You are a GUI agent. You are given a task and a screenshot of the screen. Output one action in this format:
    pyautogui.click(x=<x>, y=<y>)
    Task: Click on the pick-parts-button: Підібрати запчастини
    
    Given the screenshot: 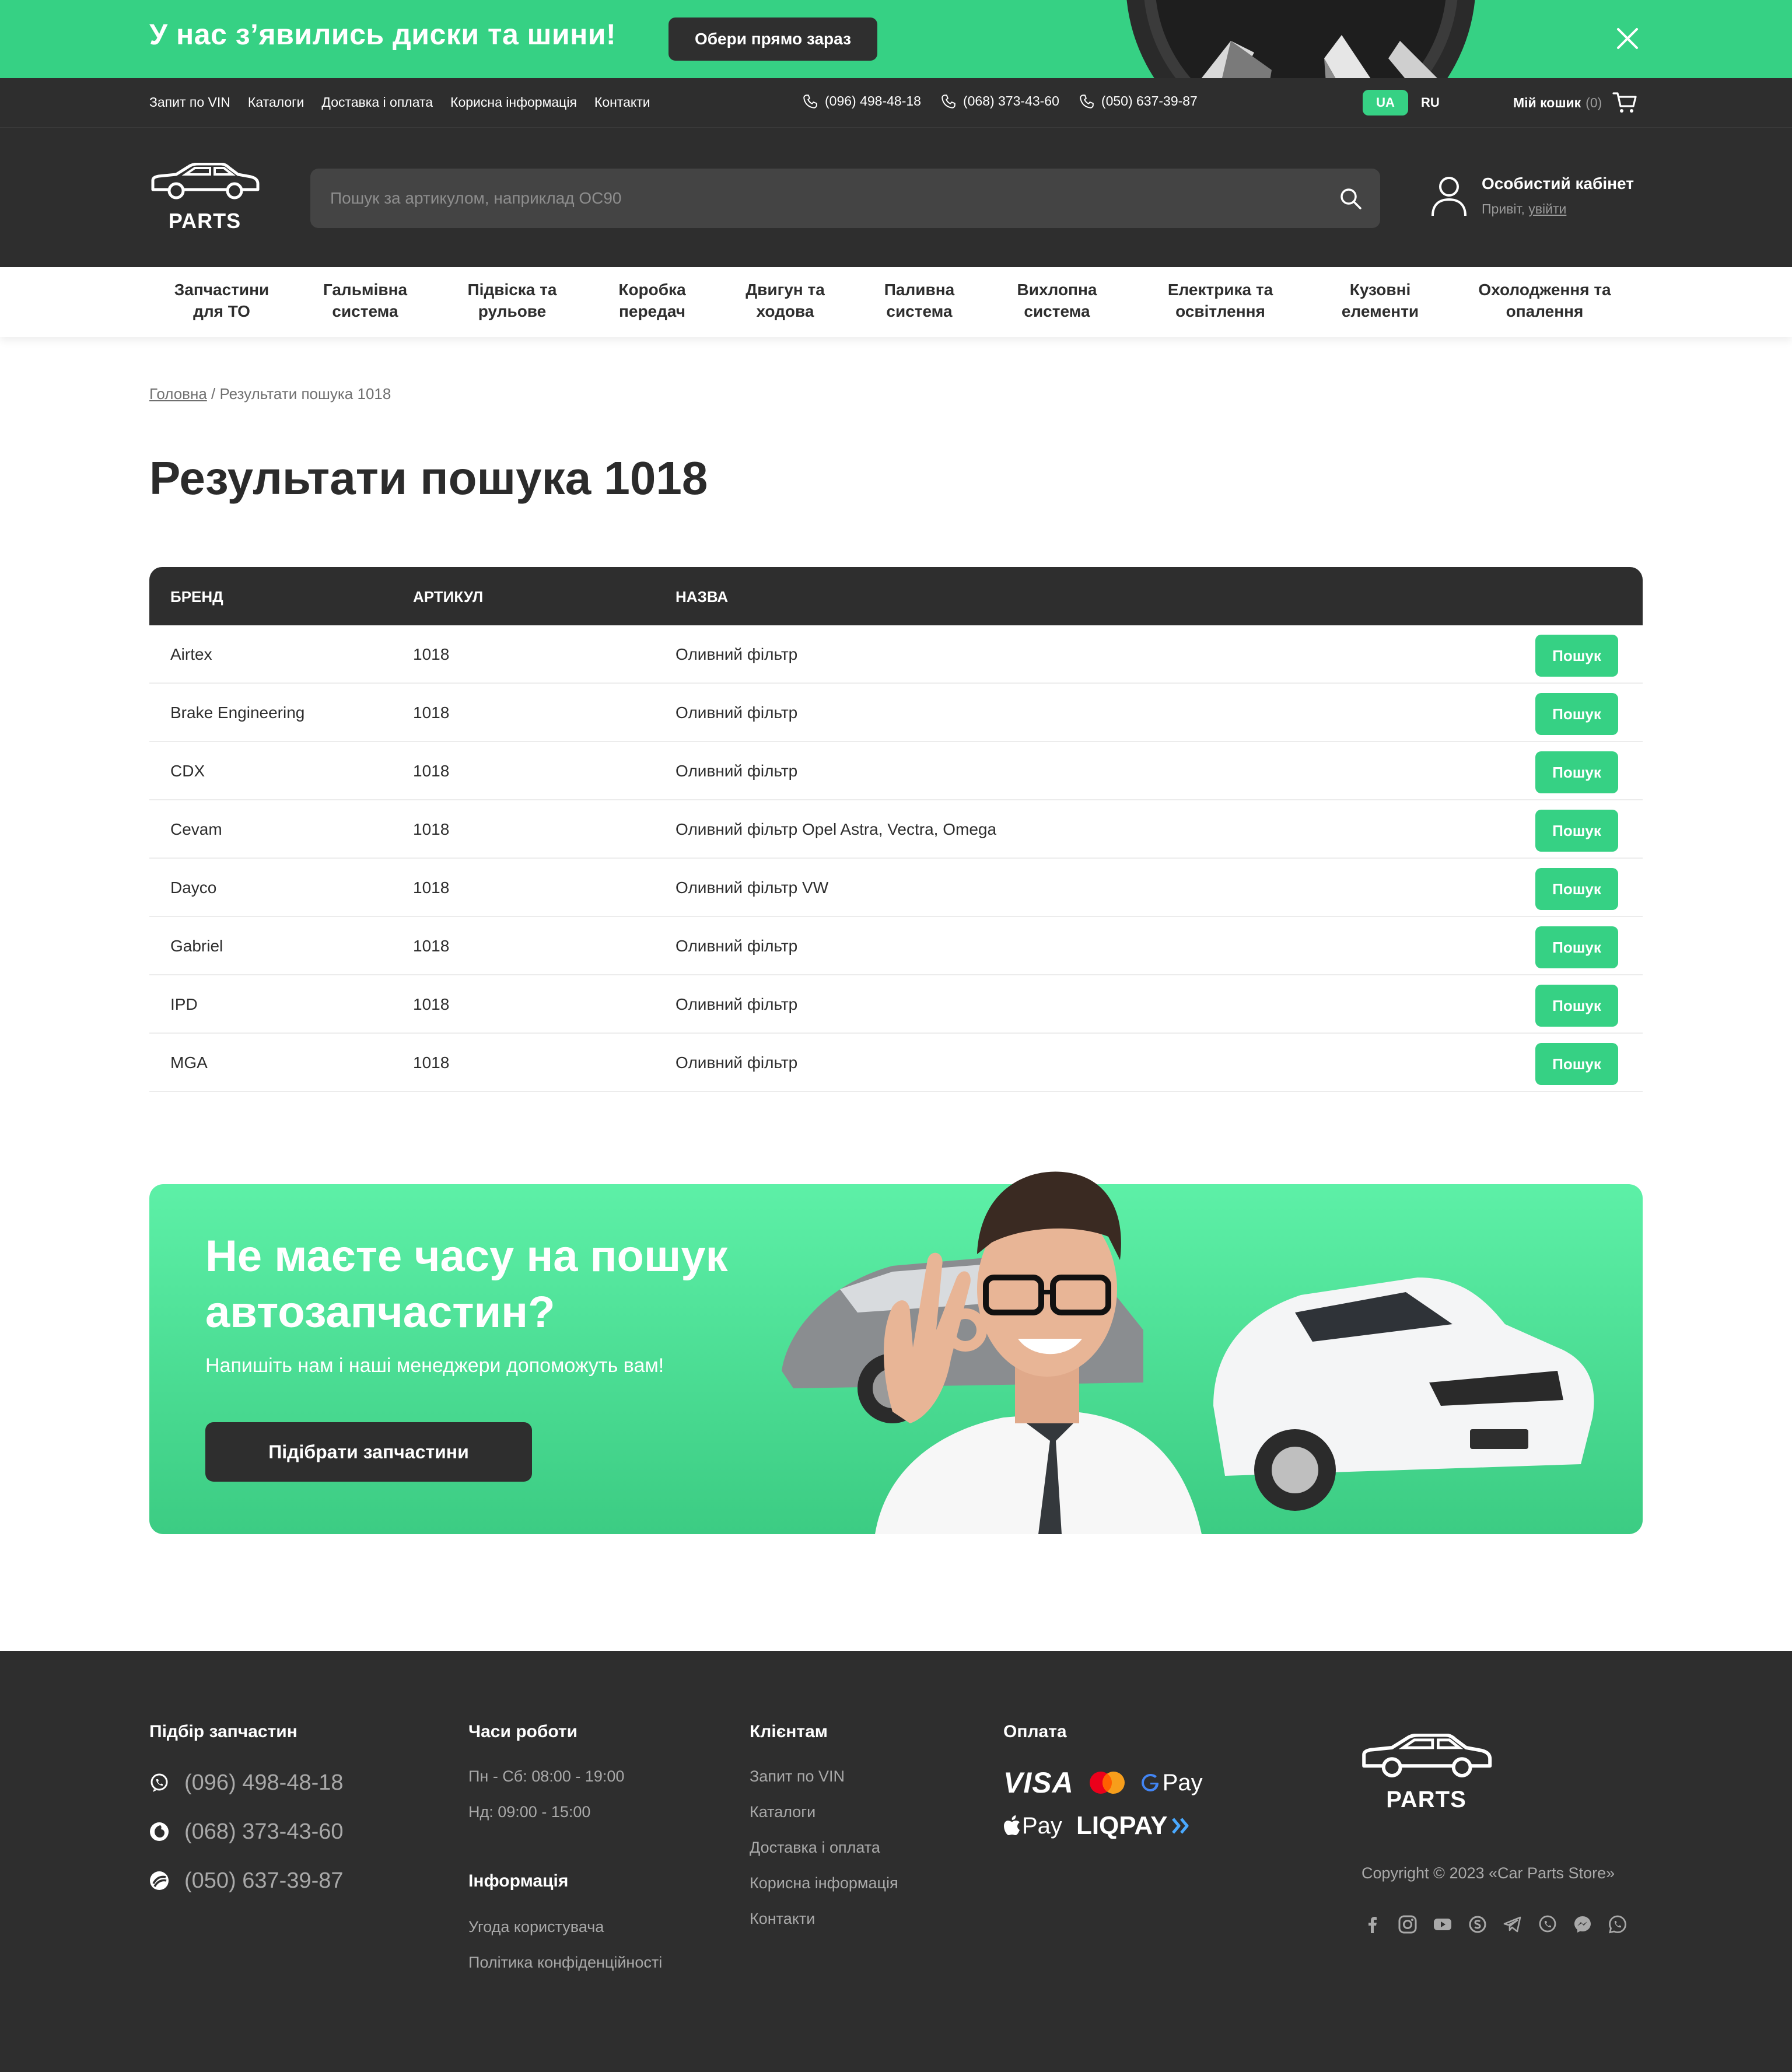 What is the action you would take?
    pyautogui.click(x=368, y=1452)
    